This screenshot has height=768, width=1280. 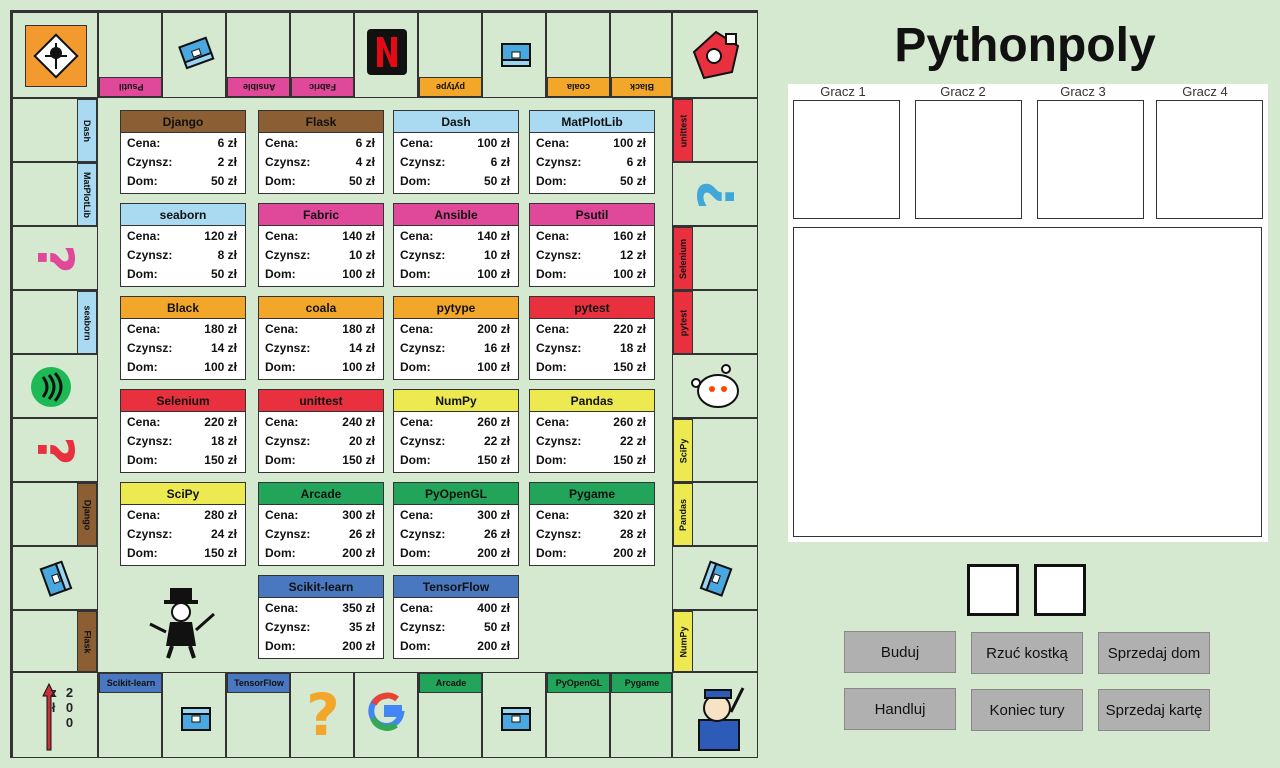 I want to click on left-cell-6: ?, so click(x=55, y=450).